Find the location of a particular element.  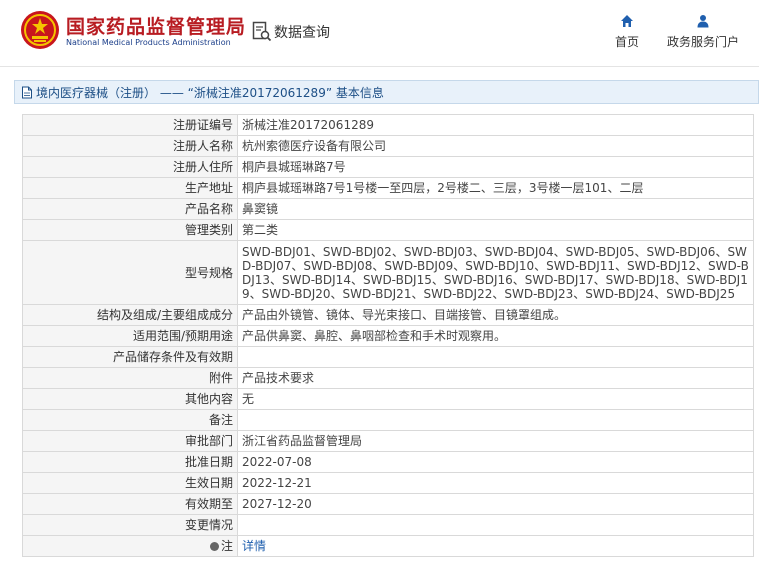

details-link: 详情 is located at coordinates (254, 546).